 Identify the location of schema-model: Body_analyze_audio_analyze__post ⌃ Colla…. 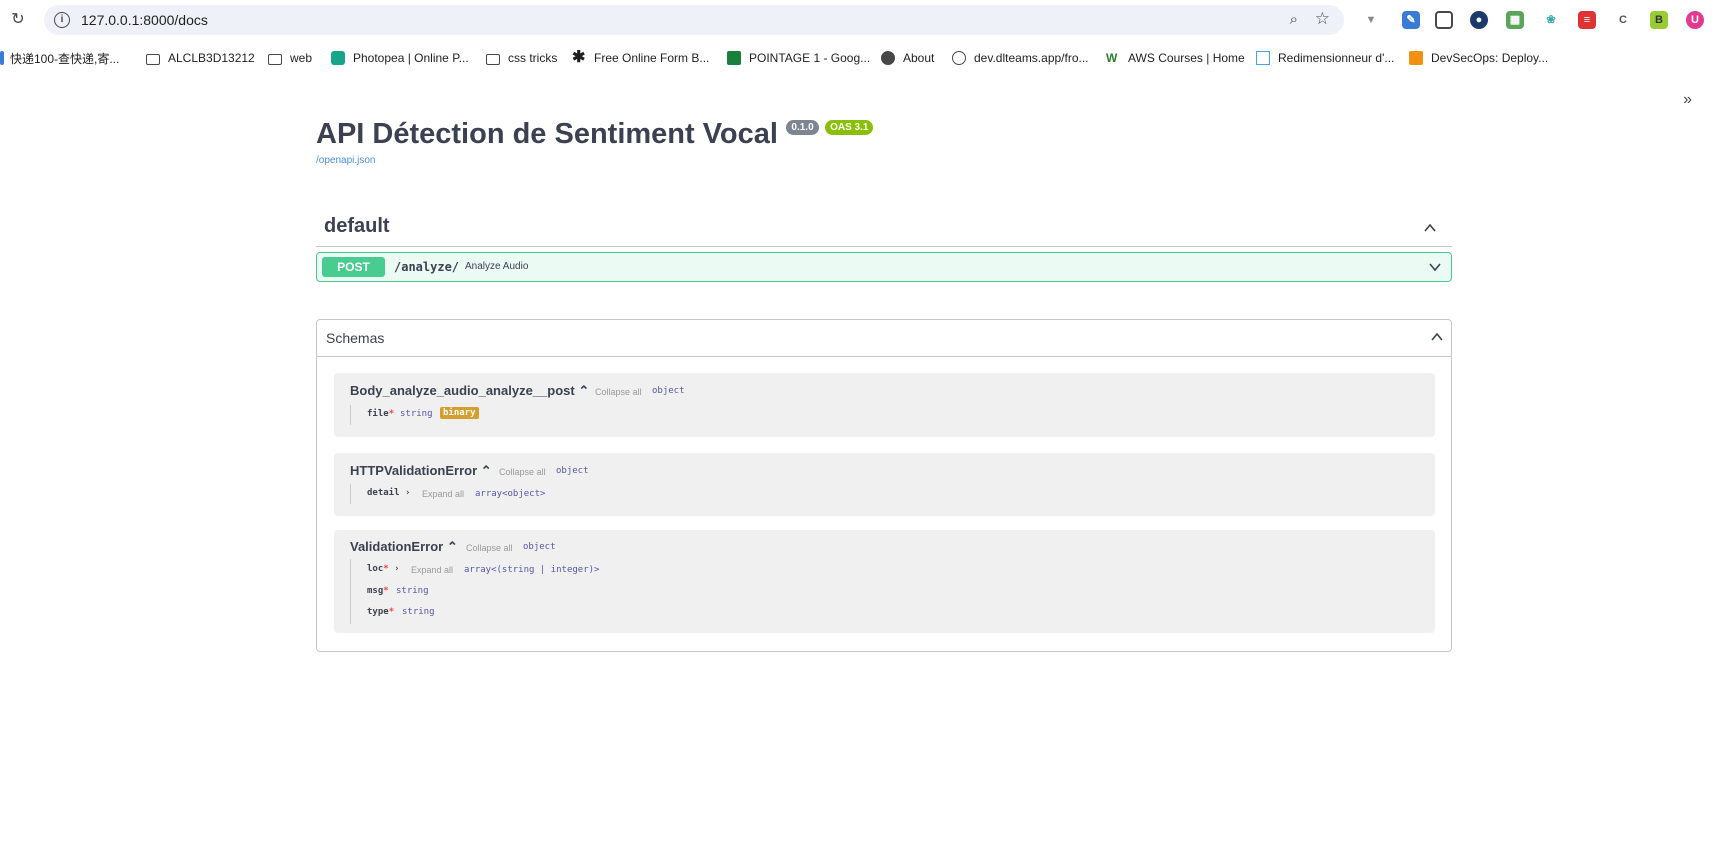
(884, 405).